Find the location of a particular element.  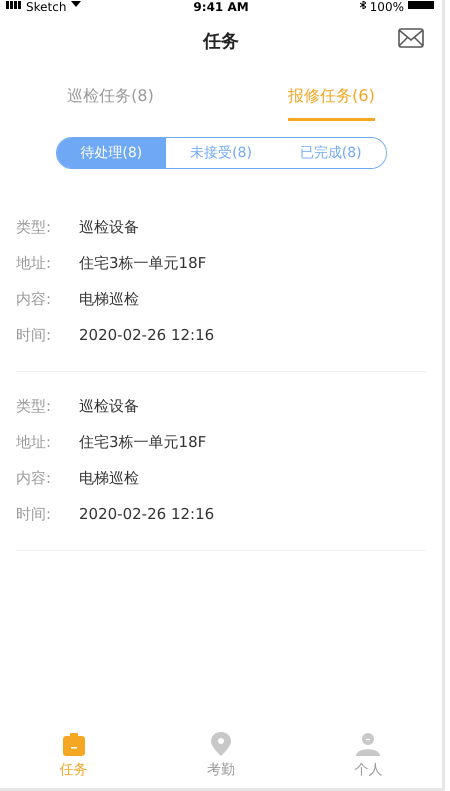

battery-percent: 100% is located at coordinates (387, 7).